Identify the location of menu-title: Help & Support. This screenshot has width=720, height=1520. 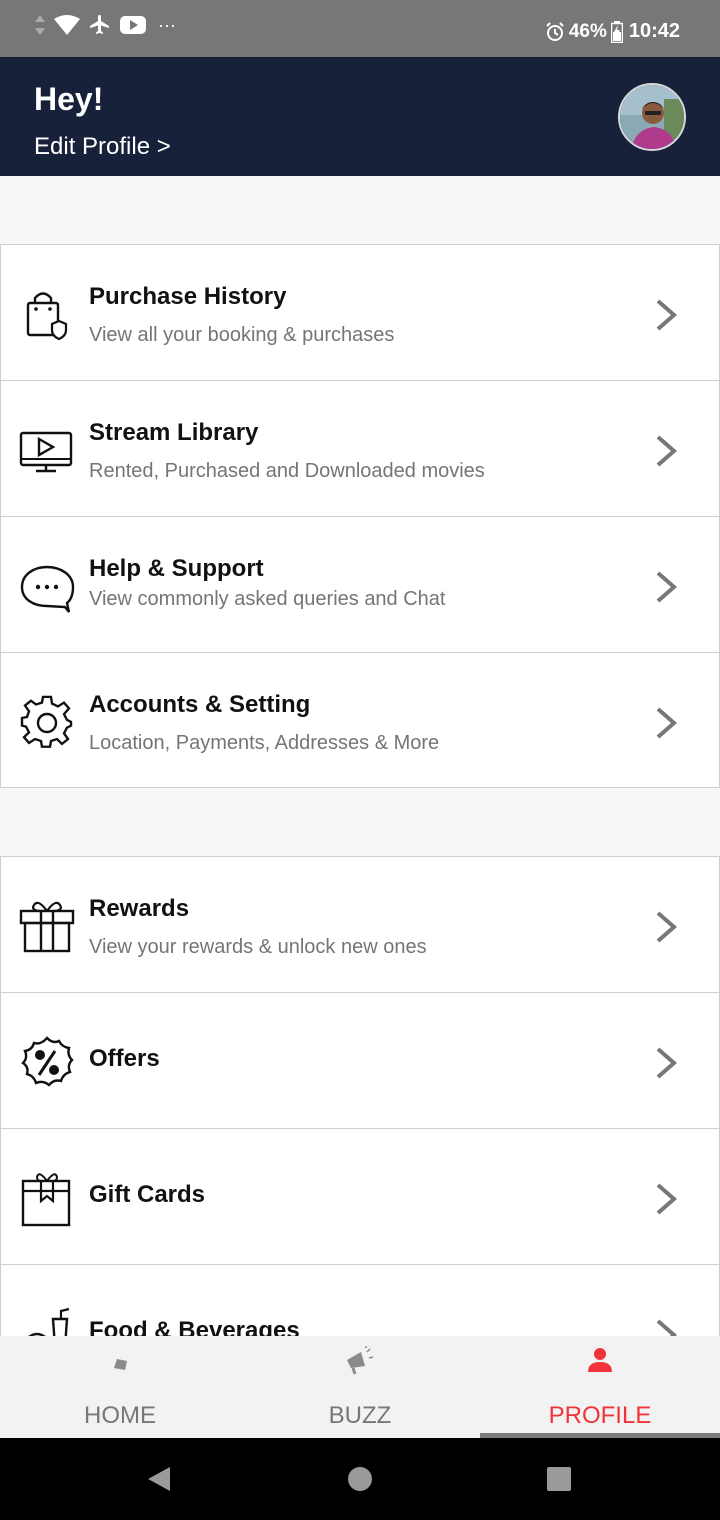
(176, 568).